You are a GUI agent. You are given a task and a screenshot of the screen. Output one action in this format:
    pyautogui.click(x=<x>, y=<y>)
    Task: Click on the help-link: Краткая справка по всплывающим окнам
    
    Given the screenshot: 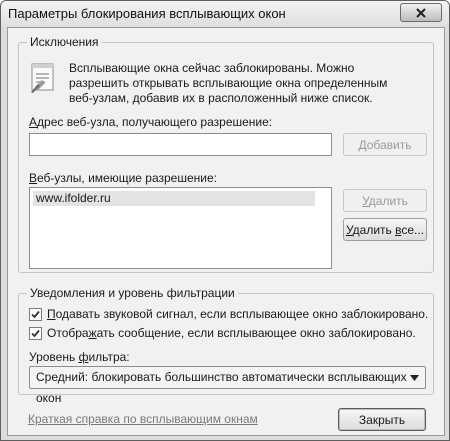 What is the action you would take?
    pyautogui.click(x=143, y=419)
    